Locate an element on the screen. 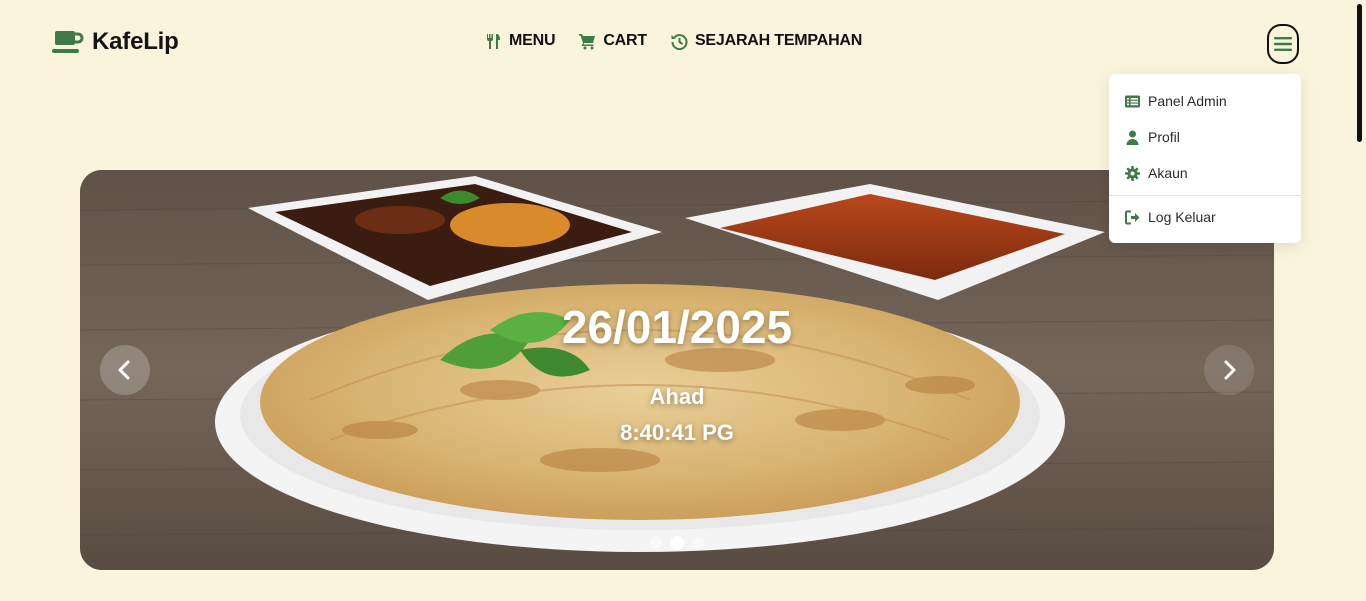  chevron-left-icon is located at coordinates (124, 370).